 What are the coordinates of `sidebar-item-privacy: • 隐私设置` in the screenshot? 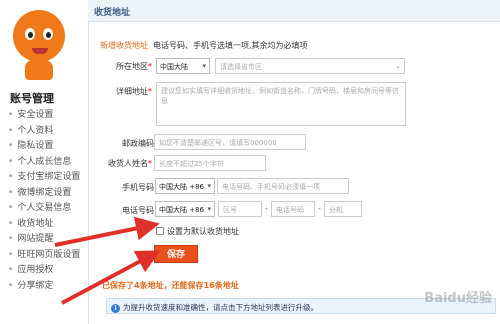 It's located at (44, 147).